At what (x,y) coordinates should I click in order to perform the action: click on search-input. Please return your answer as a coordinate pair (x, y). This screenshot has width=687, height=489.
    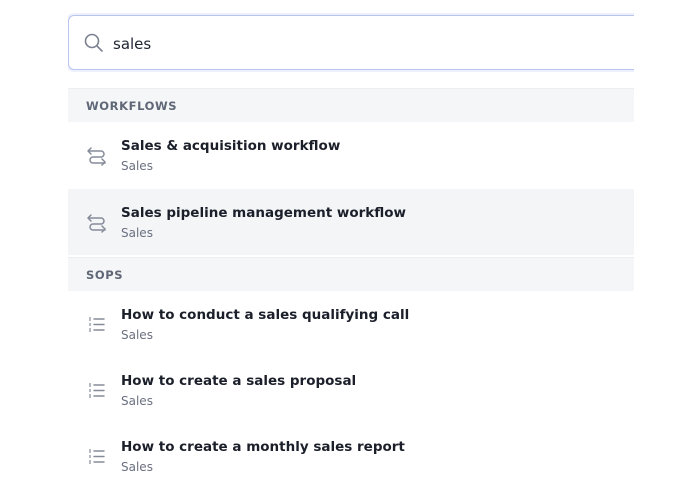
    Looking at the image, I should click on (353, 44).